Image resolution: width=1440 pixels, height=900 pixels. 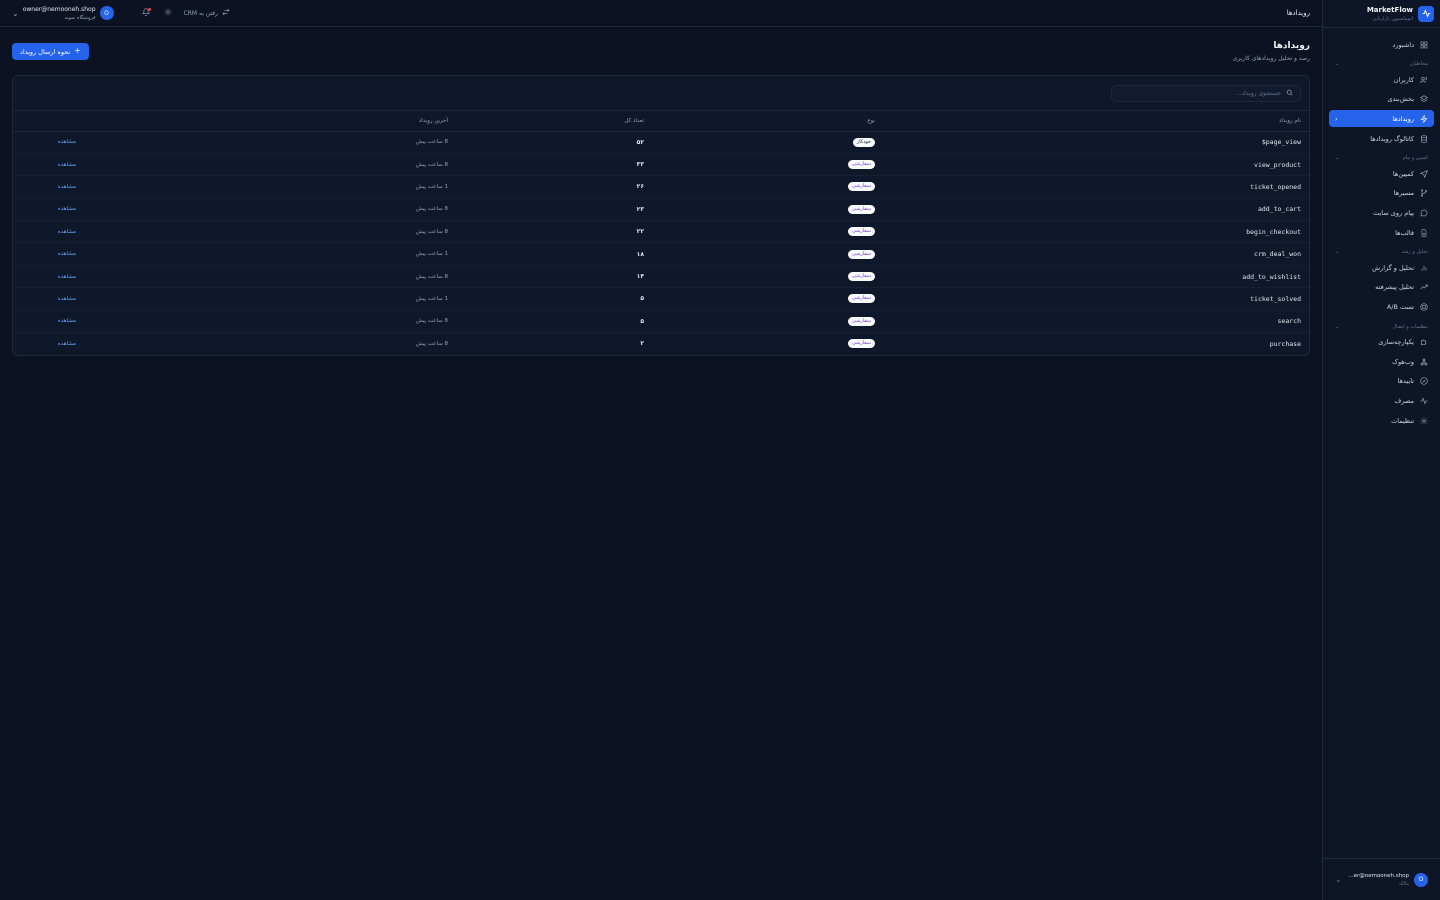 I want to click on table-row: $page_view خودکار ۵۲ 8 ساعت پیش مشاهده, so click(x=661, y=142).